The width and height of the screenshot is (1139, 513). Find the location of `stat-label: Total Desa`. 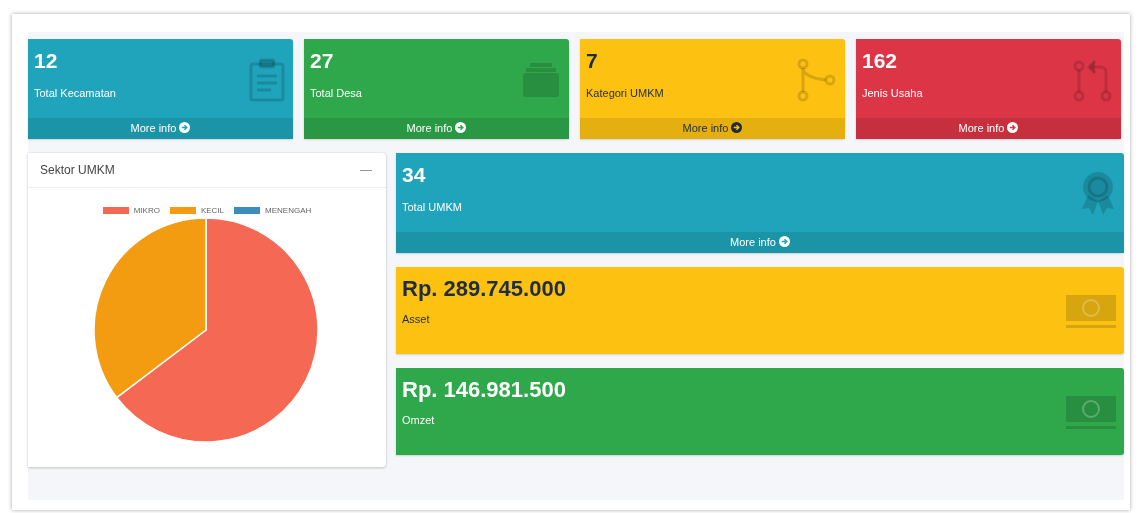

stat-label: Total Desa is located at coordinates (336, 93).